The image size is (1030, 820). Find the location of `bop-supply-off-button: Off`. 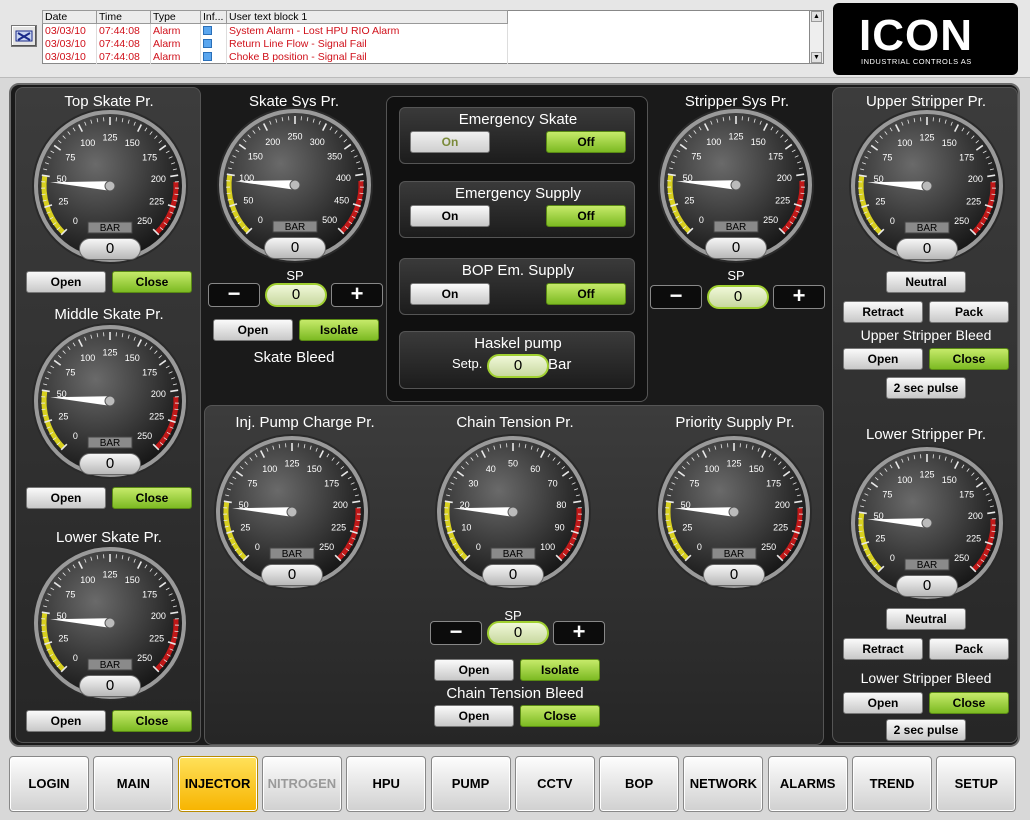

bop-supply-off-button: Off is located at coordinates (586, 294).